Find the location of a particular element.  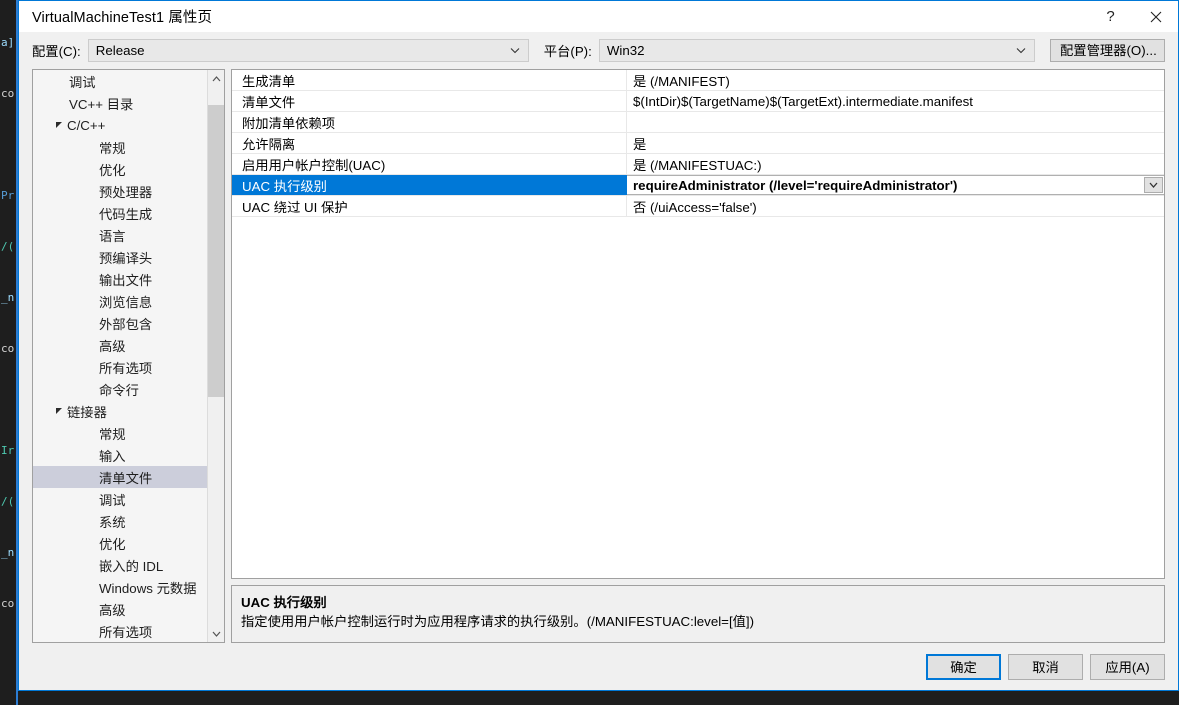

tree-item-1: VC++ 目录 is located at coordinates (120, 103).